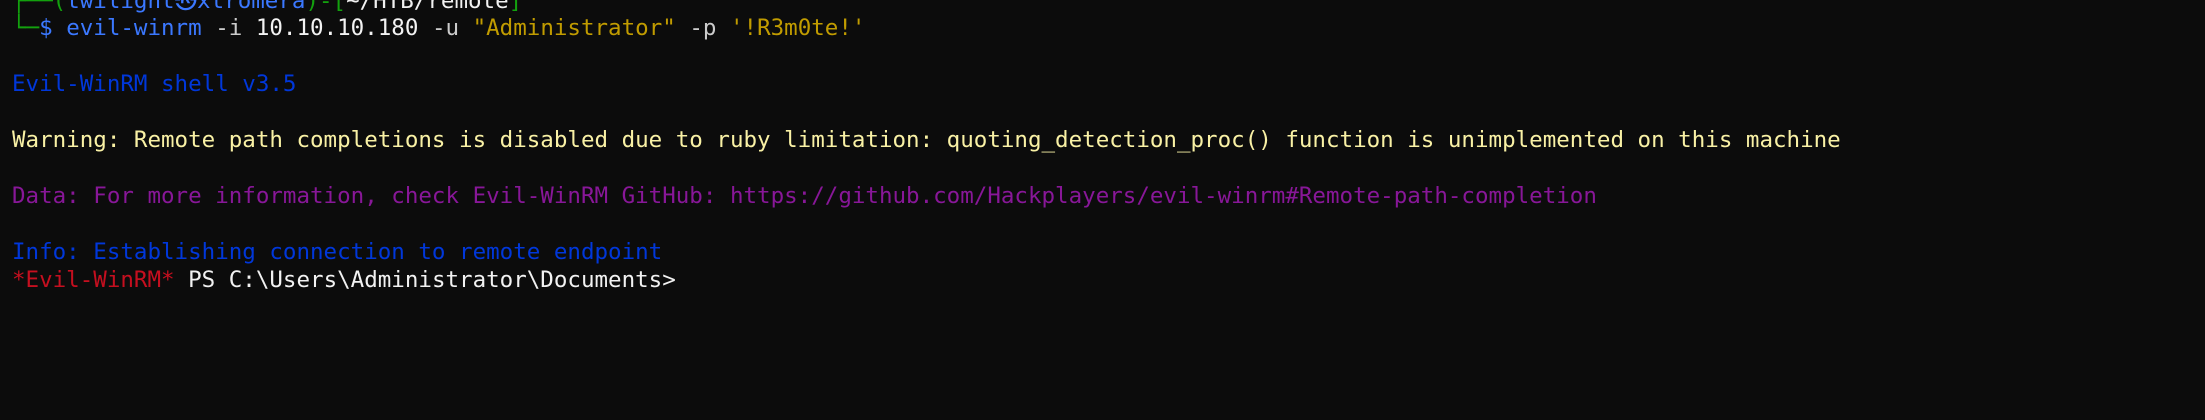 Image resolution: width=2205 pixels, height=420 pixels. Describe the element at coordinates (452, 280) in the screenshot. I see `shell-prompt-cwd: C:\Users\Administrator\Documents>` at that location.